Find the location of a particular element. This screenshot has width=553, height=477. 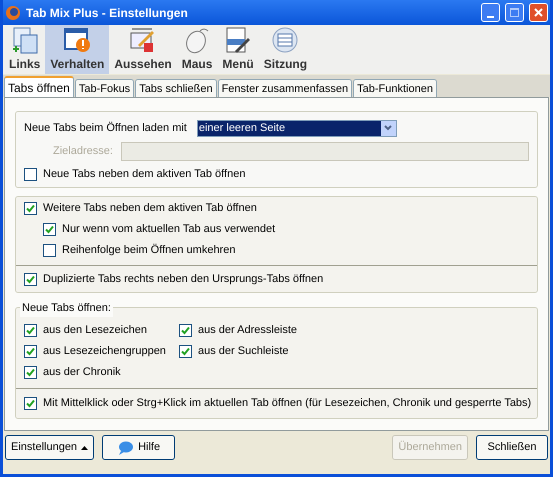

target-label: Zieladresse: is located at coordinates (83, 152).